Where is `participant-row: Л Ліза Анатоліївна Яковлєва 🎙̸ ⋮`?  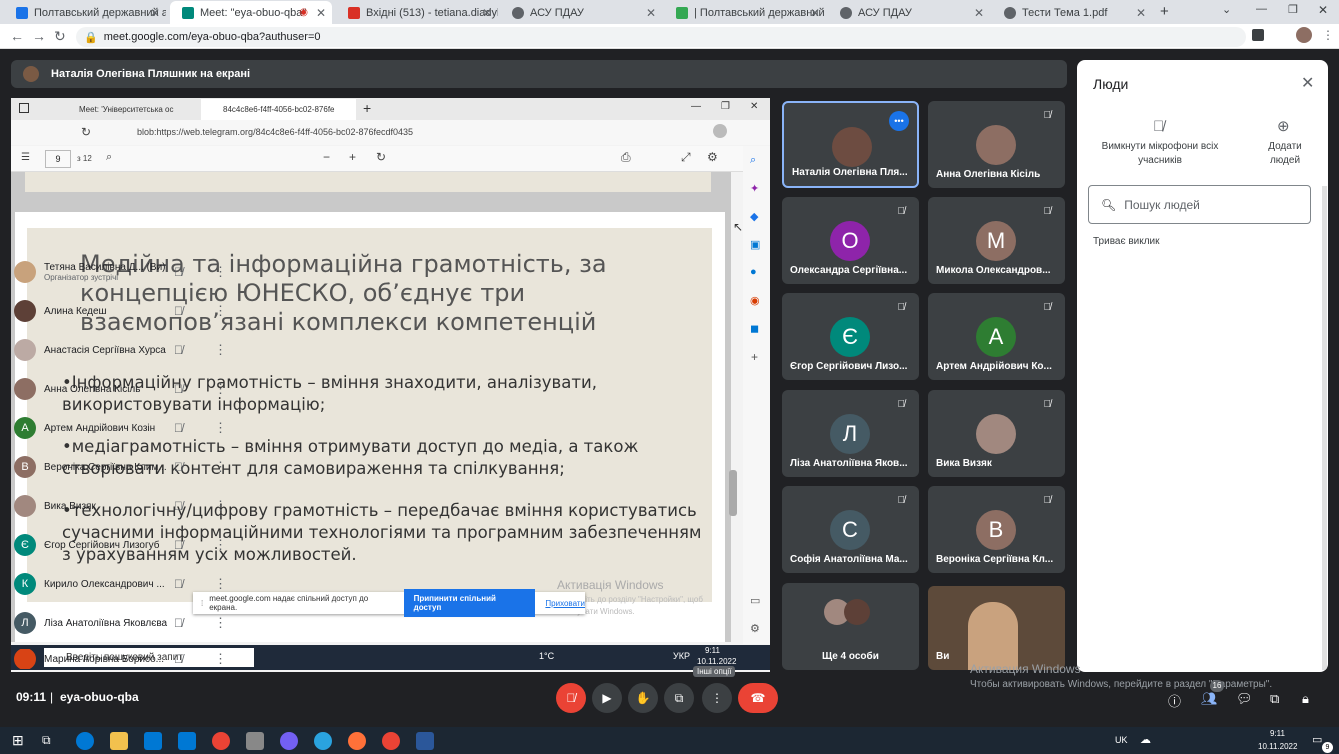 participant-row: Л Ліза Анатоліївна Яковлєва 🎙̸ ⋮ is located at coordinates (125, 623).